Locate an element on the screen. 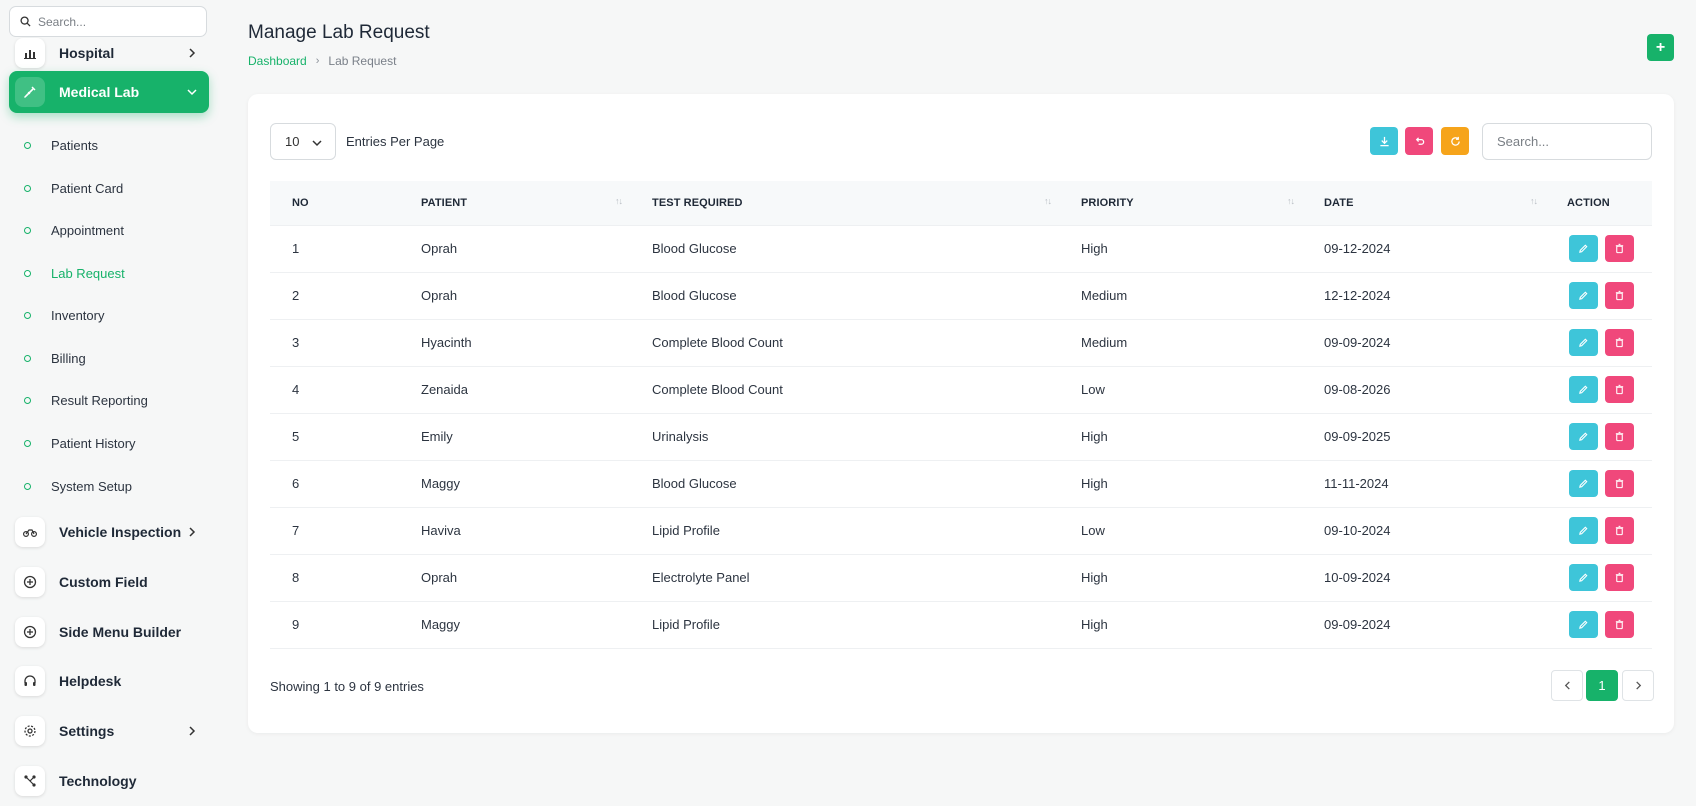  cell-priority: Medium is located at coordinates (1104, 342).